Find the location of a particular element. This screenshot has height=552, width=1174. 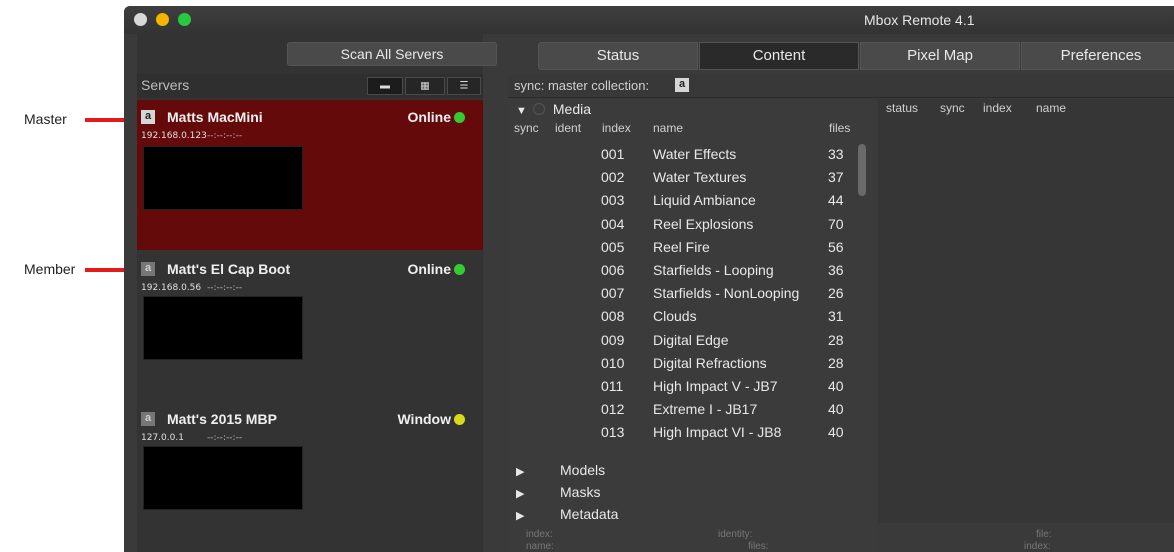

minimize-window-button is located at coordinates (162, 19).